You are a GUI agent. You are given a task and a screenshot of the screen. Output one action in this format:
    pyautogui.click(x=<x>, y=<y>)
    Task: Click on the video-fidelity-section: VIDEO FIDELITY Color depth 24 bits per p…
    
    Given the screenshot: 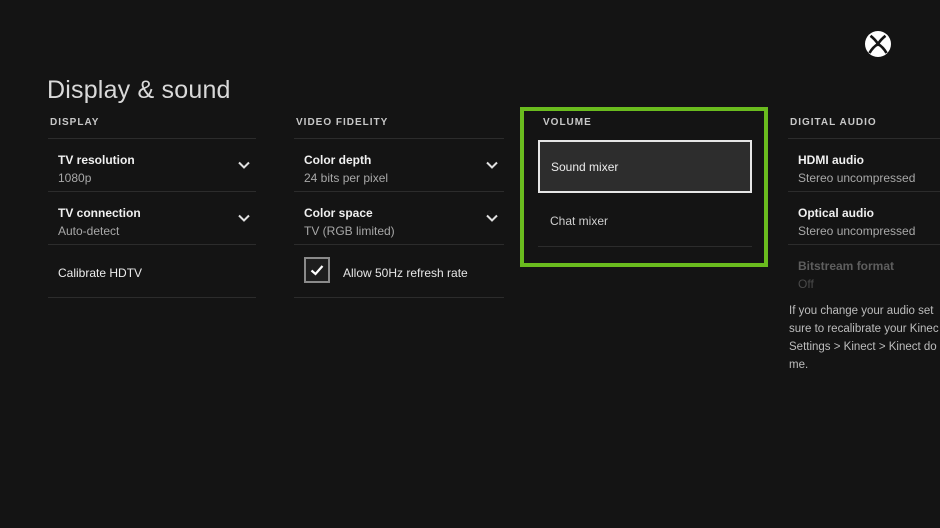 What is the action you would take?
    pyautogui.click(x=399, y=207)
    